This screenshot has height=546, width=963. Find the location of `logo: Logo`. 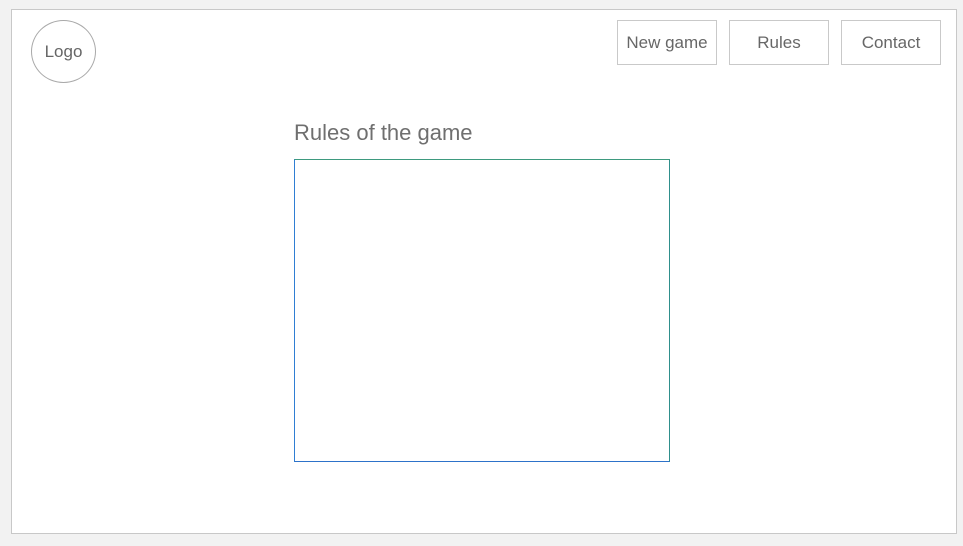

logo: Logo is located at coordinates (63, 51).